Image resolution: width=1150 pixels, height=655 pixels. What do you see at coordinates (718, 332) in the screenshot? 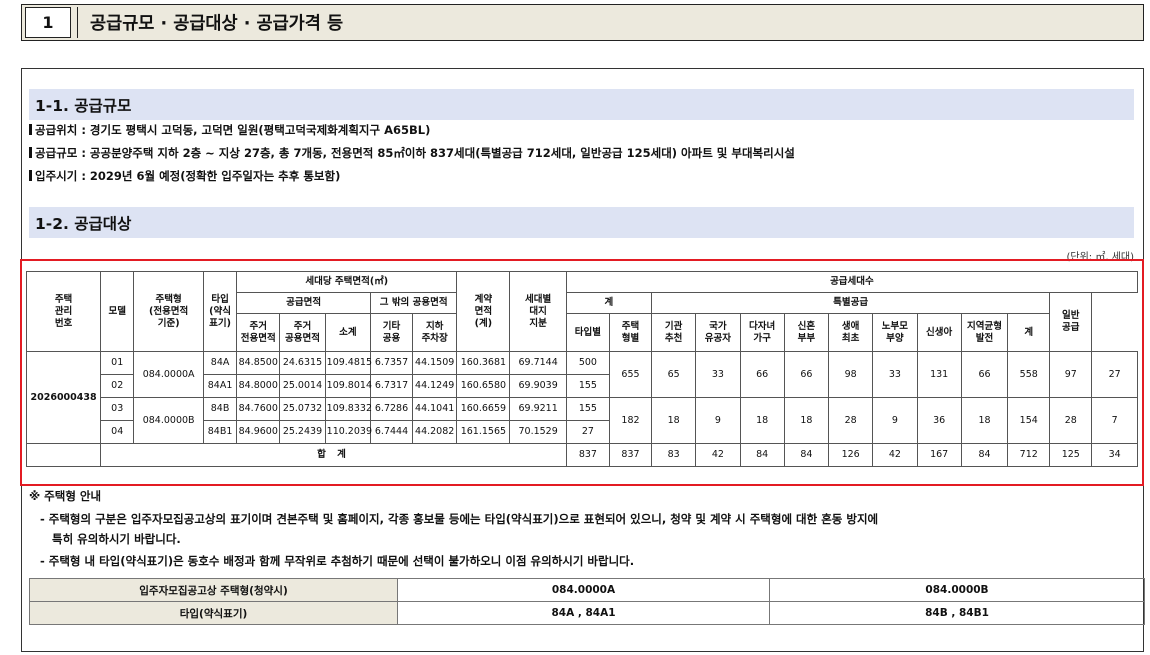
I see `header-sp-veteran: 국가 유공자` at bounding box center [718, 332].